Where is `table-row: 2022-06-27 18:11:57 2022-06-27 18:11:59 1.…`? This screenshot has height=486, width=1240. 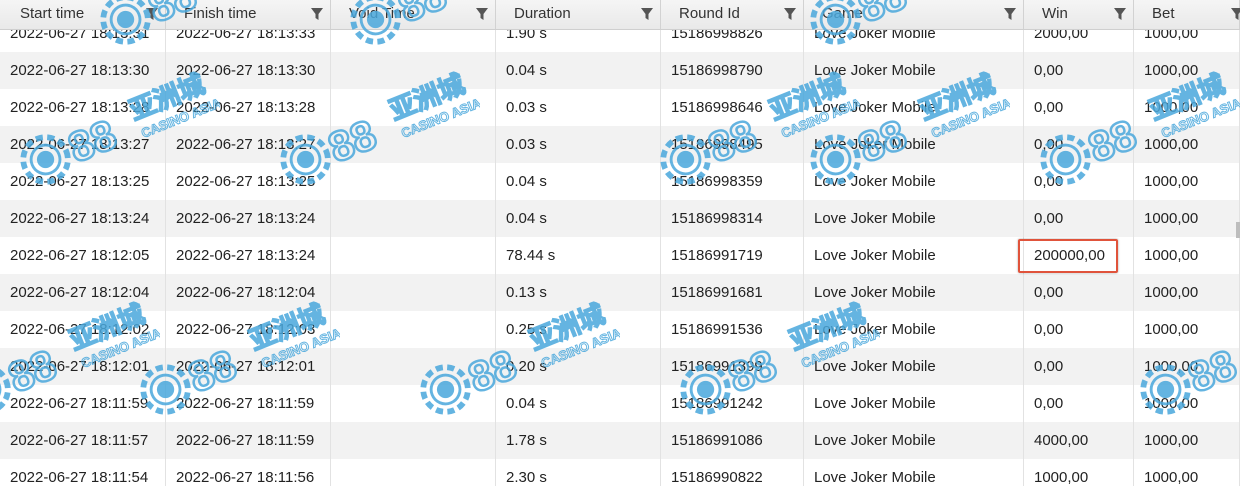
table-row: 2022-06-27 18:11:57 2022-06-27 18:11:59 1.… is located at coordinates (620, 440).